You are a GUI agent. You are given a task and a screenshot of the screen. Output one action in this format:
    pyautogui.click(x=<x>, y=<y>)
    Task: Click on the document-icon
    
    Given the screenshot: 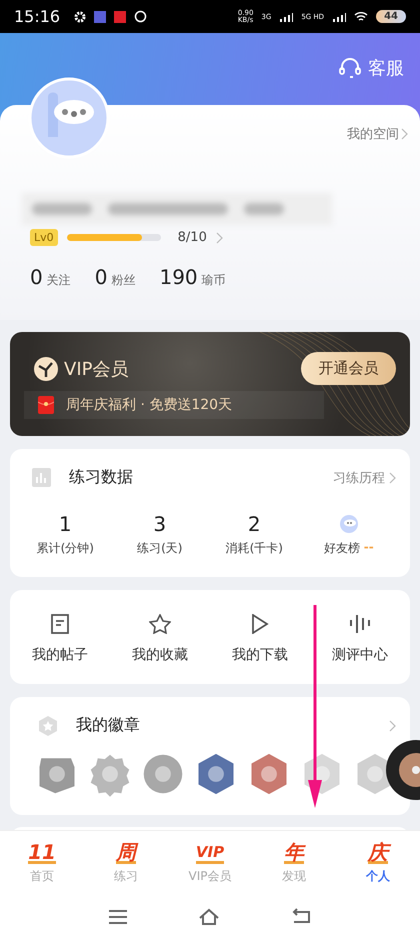 What is the action you would take?
    pyautogui.click(x=60, y=624)
    